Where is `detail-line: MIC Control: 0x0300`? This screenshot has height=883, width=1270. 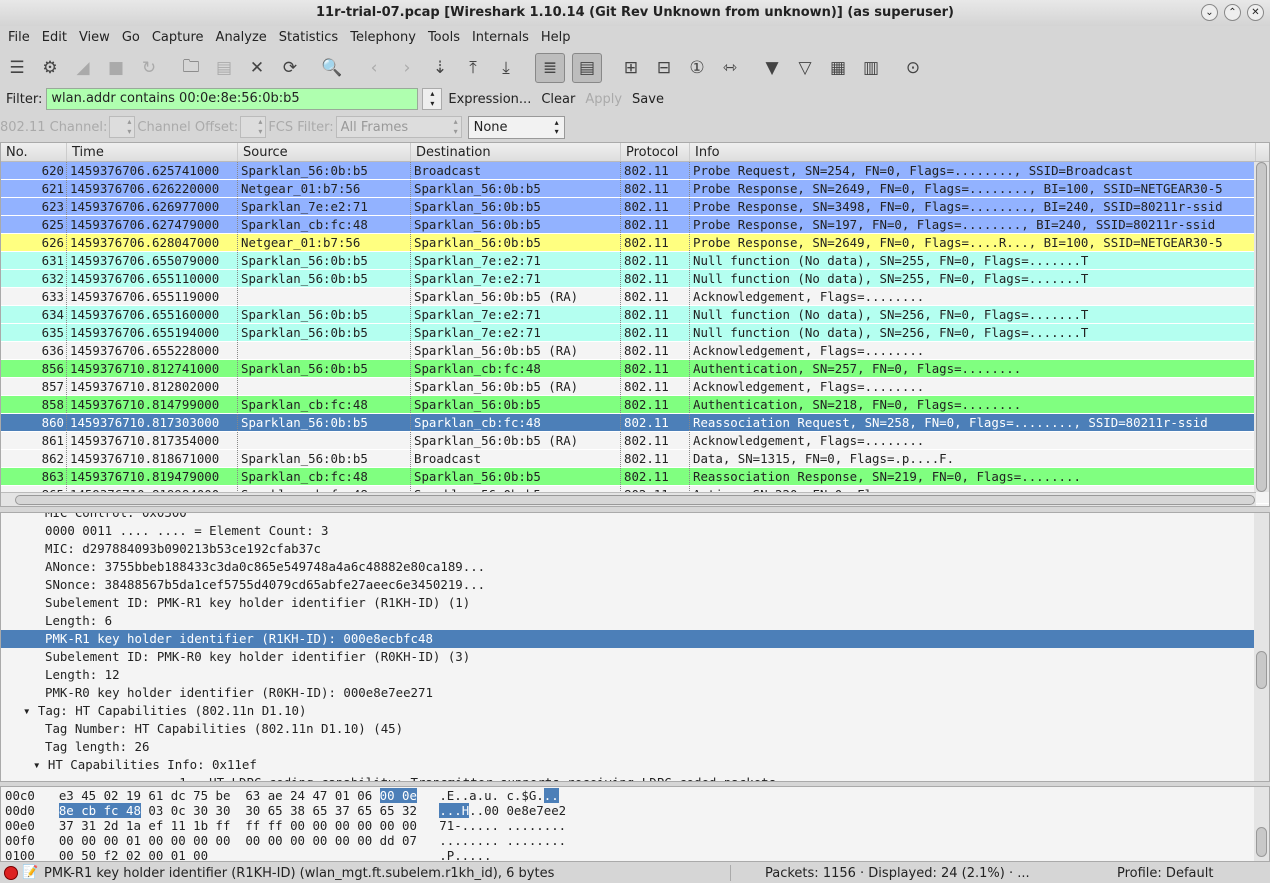 detail-line: MIC Control: 0x0300 is located at coordinates (635, 517).